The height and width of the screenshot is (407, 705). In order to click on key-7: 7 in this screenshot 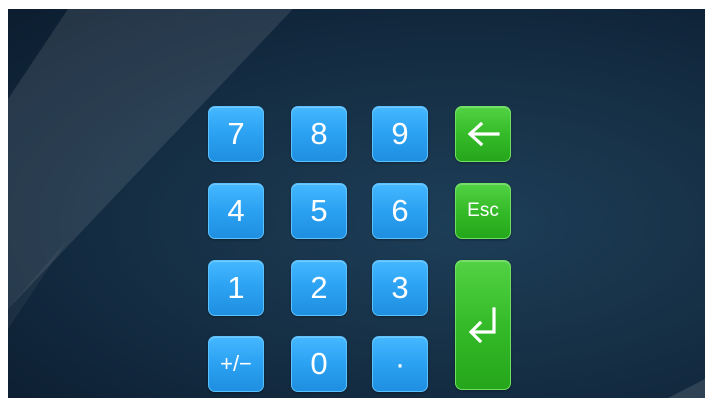, I will do `click(236, 134)`.